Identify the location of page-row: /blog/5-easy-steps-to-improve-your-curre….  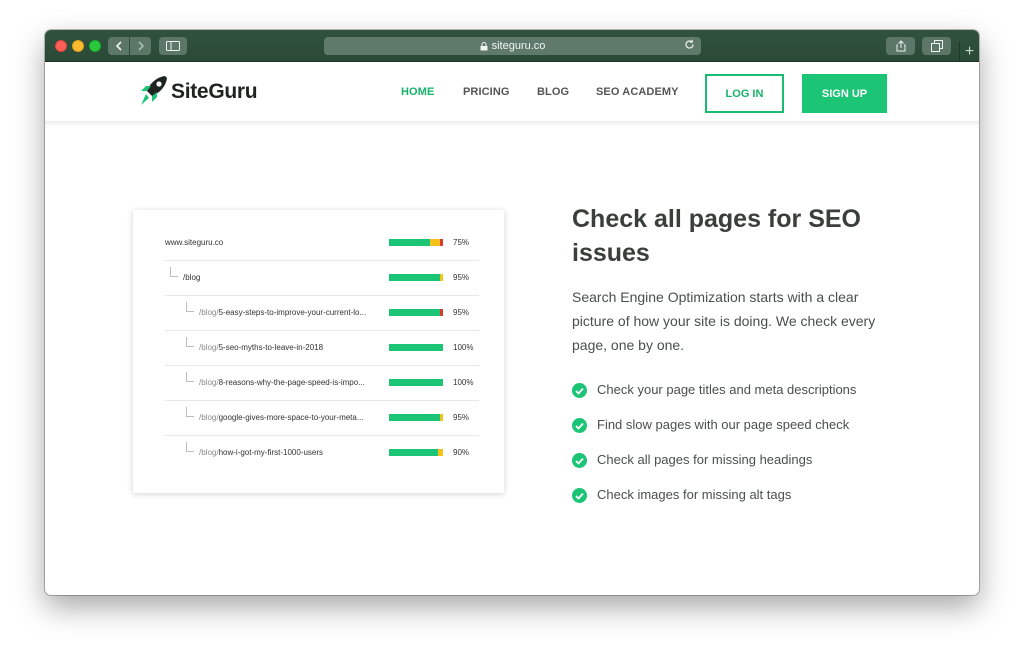
(322, 313).